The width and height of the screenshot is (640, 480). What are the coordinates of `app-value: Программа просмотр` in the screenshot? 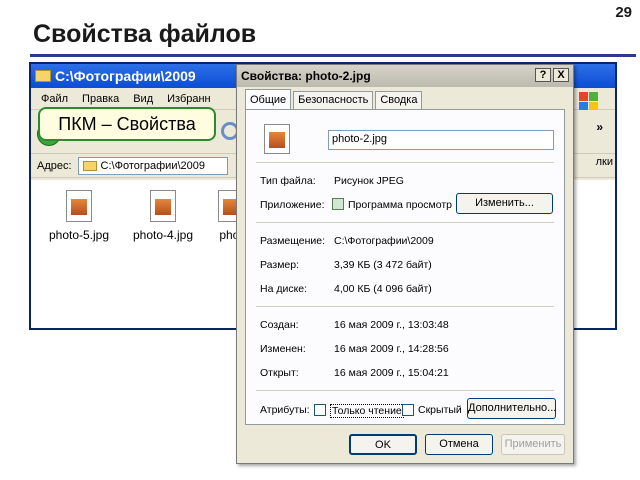 It's located at (392, 204).